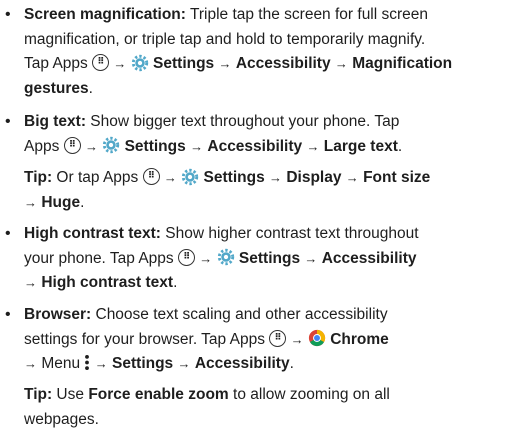  Describe the element at coordinates (61, 202) in the screenshot. I see `huge-link: Huge` at that location.